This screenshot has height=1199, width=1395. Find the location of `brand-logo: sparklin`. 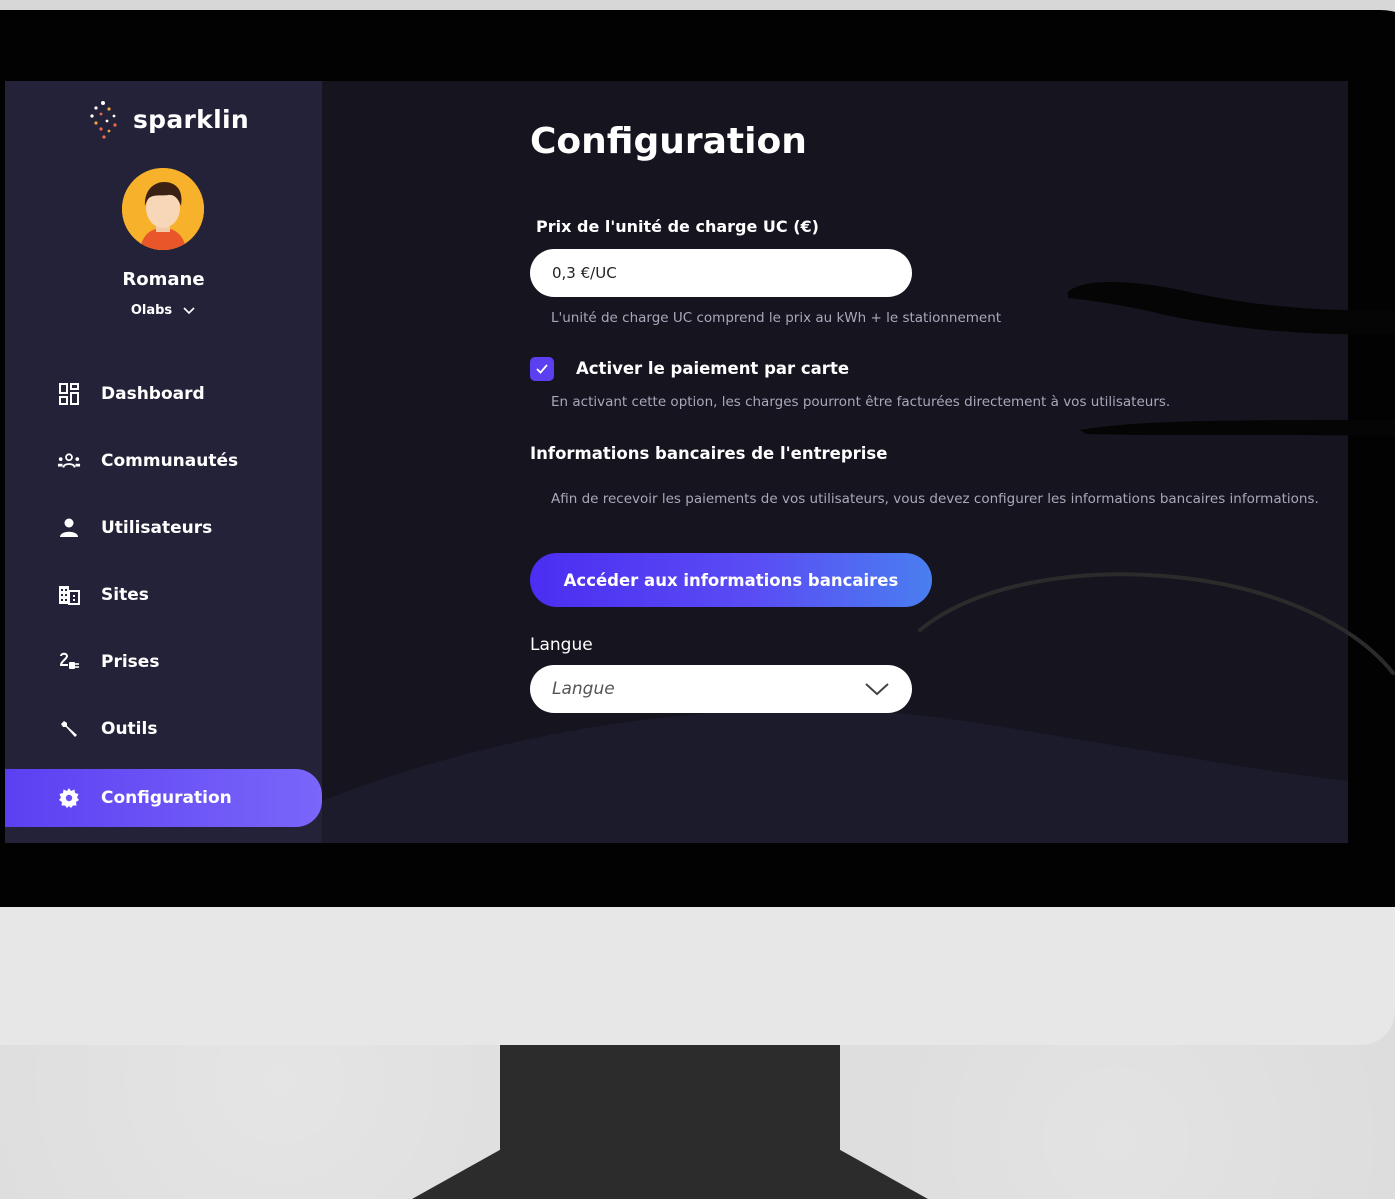

brand-logo: sparklin is located at coordinates (168, 119).